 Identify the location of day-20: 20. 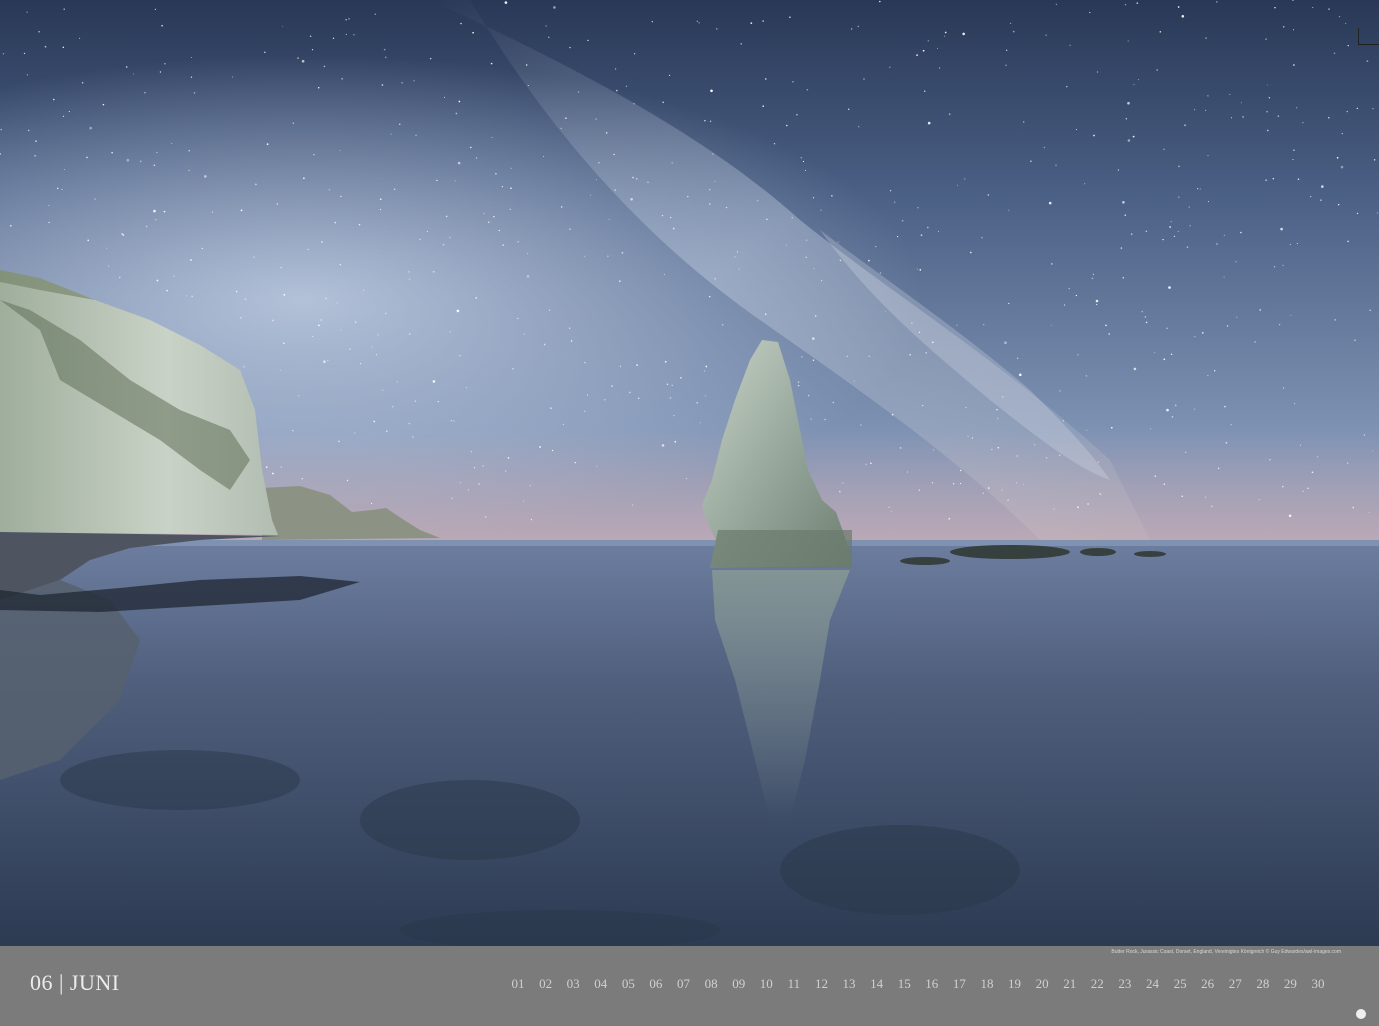
(1042, 983).